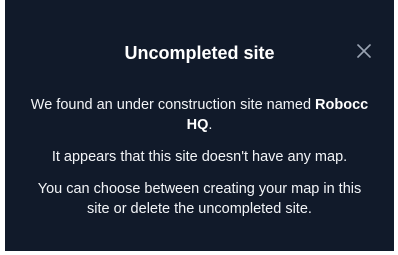 This screenshot has width=398, height=255. I want to click on dialog-title: Uncompleted site, so click(199, 53).